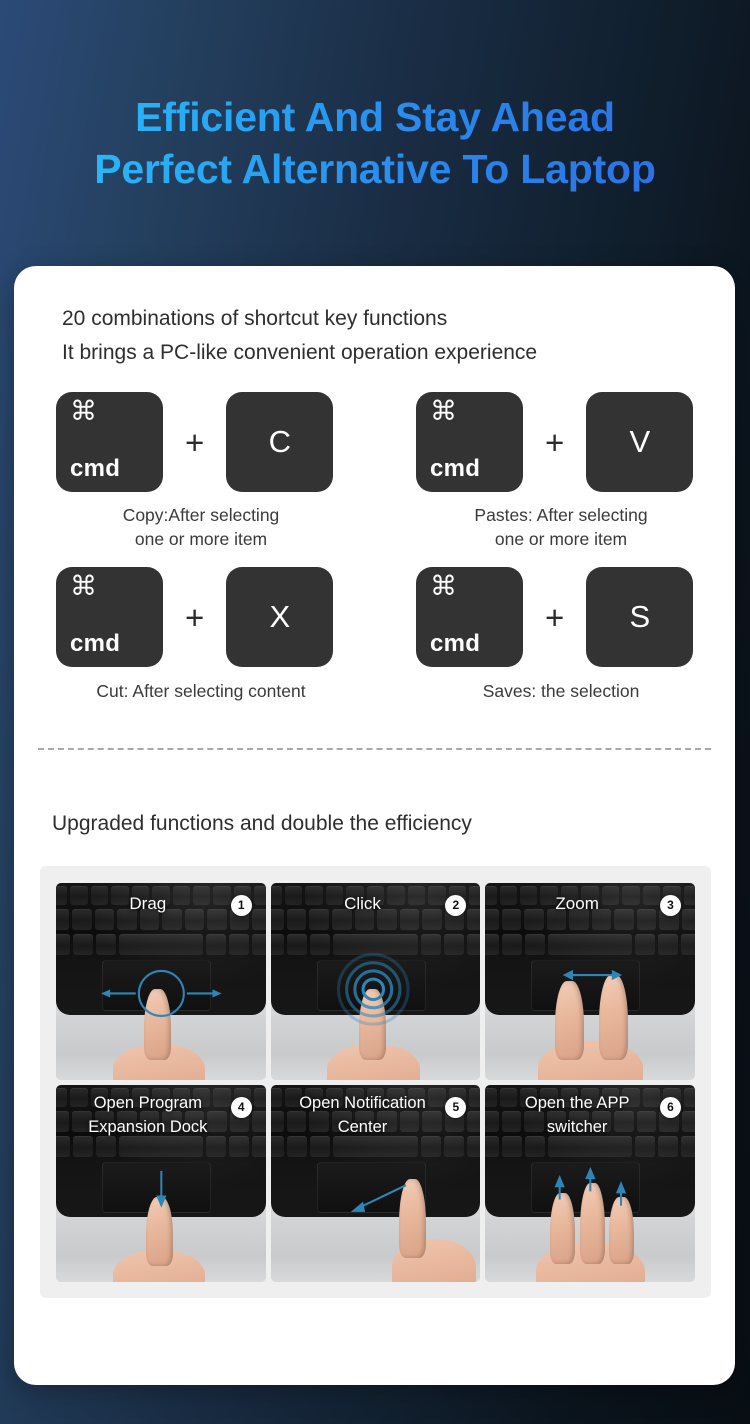 This screenshot has height=1424, width=750. Describe the element at coordinates (148, 1126) in the screenshot. I see `cell-label-line-2: Expansion Dock` at that location.